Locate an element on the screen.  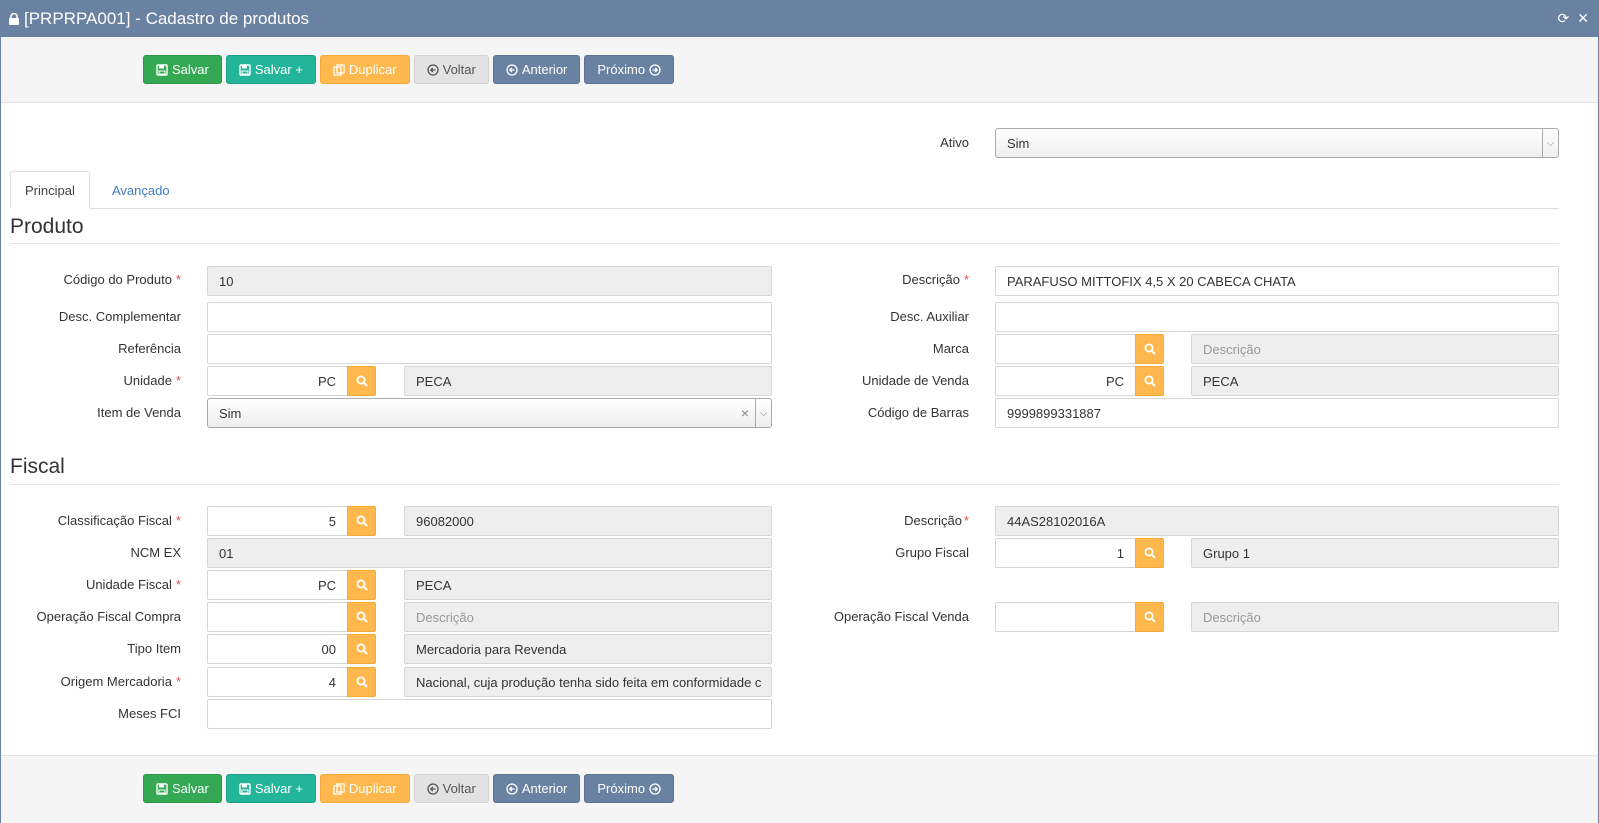
codigo-barras-field: 9999899331887 is located at coordinates (1277, 413).